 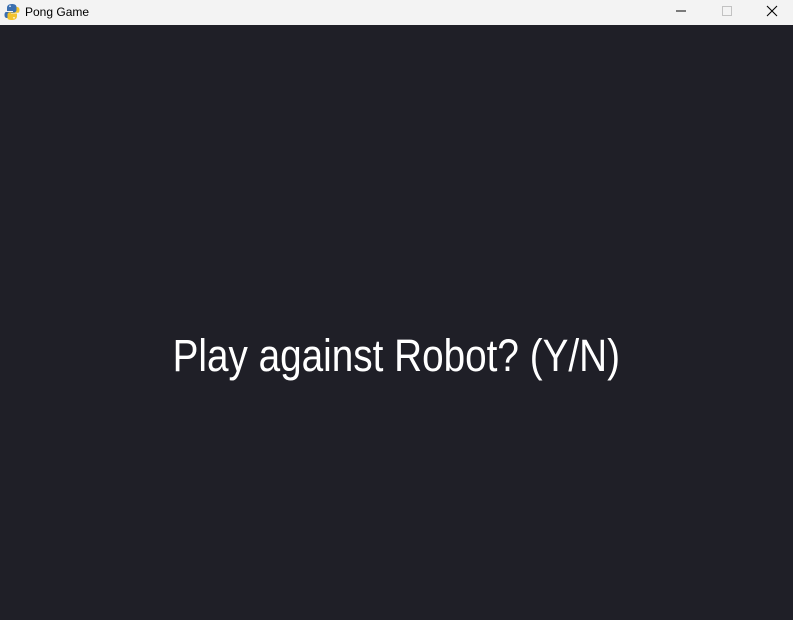 I want to click on close-icon, so click(x=772, y=13).